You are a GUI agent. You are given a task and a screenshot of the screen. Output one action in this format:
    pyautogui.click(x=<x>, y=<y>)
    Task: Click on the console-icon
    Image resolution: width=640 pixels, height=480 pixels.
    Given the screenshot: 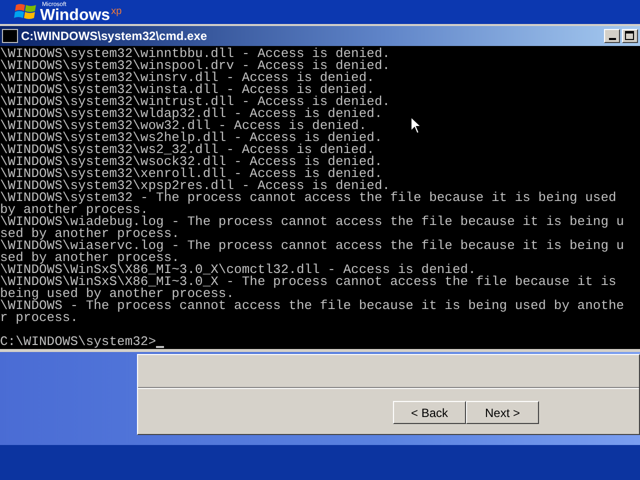 What is the action you would take?
    pyautogui.click(x=10, y=36)
    